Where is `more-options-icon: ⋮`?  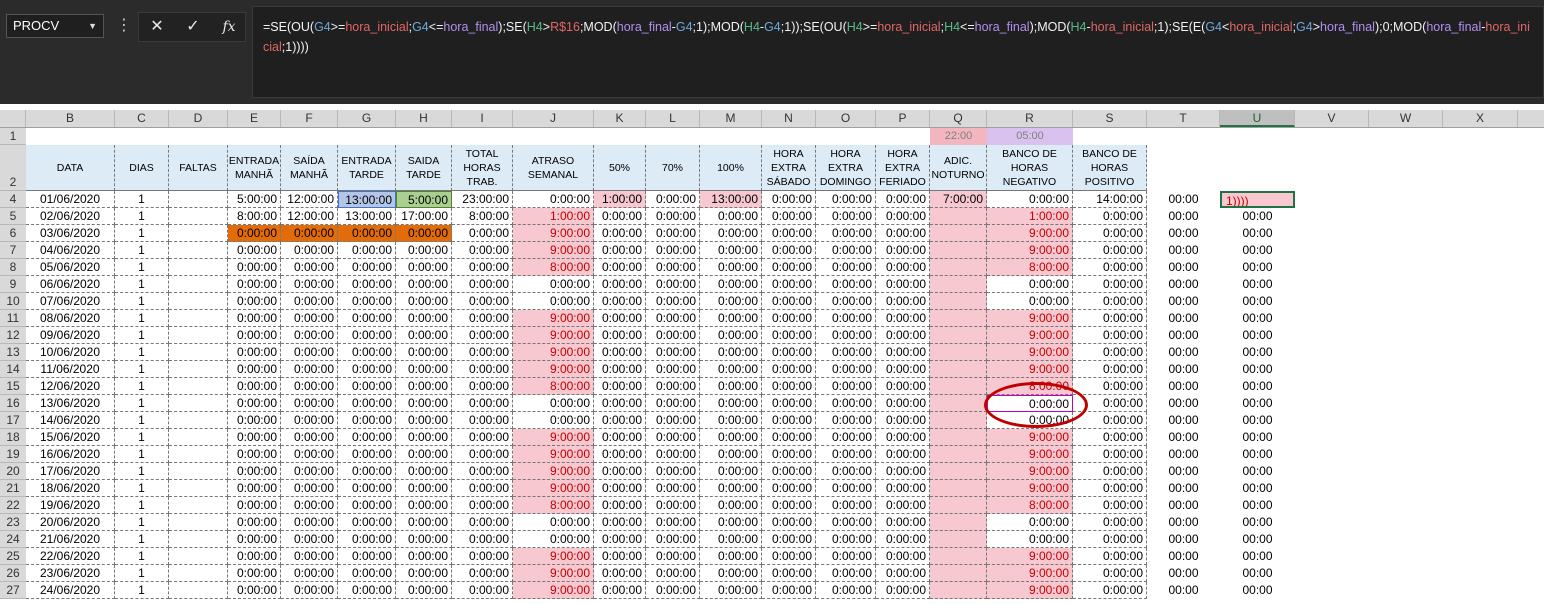
more-options-icon: ⋮ is located at coordinates (124, 26).